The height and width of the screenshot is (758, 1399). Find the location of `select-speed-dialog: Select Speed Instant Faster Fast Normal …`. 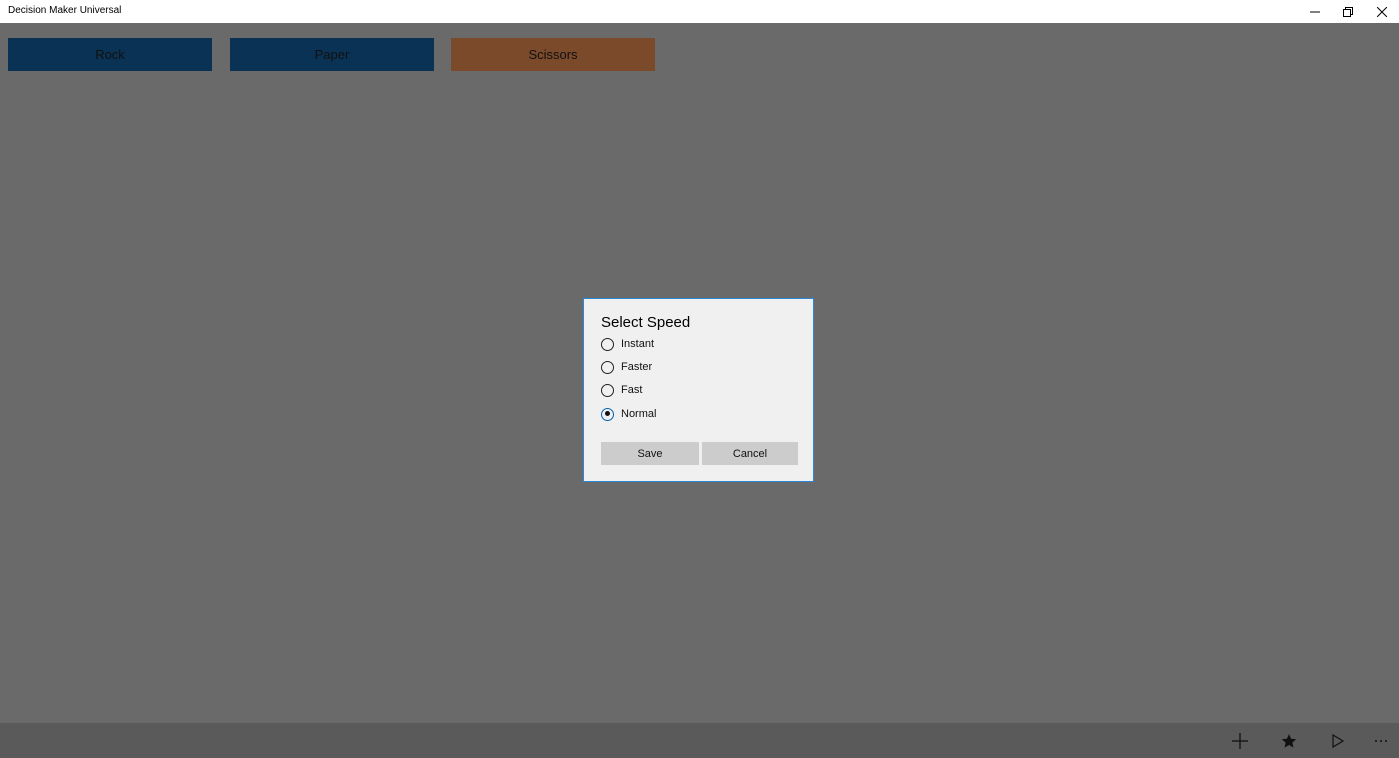

select-speed-dialog: Select Speed Instant Faster Fast Normal … is located at coordinates (698, 390).